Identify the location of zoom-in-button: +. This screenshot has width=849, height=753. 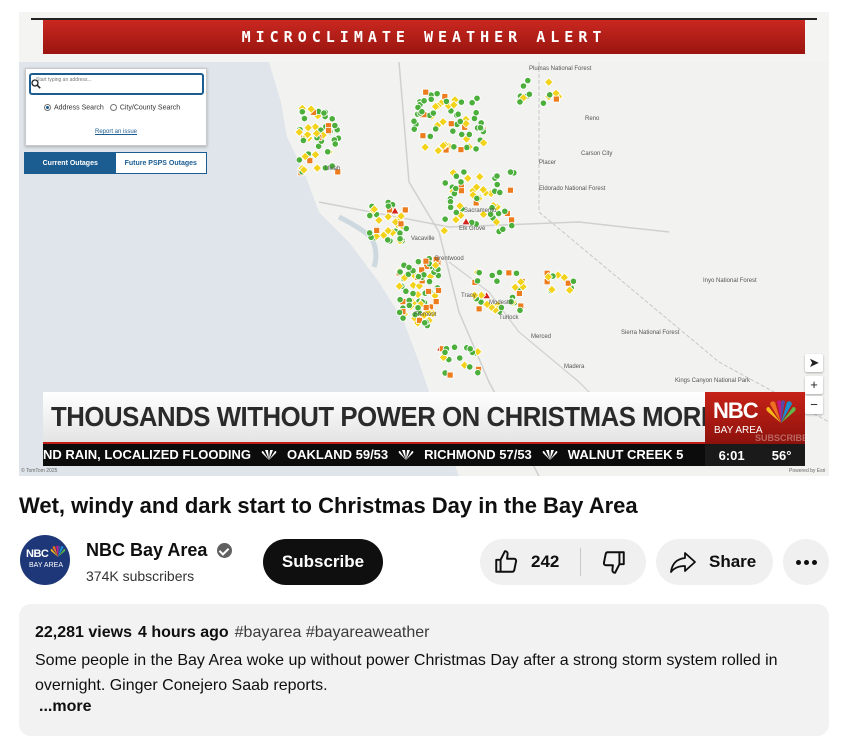
(814, 385).